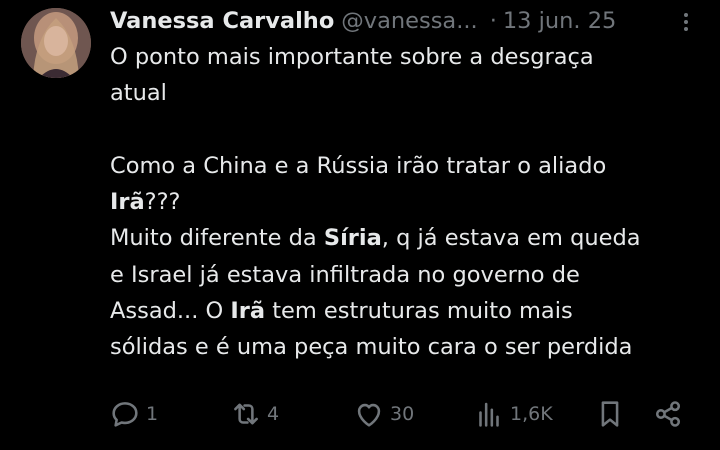 The width and height of the screenshot is (720, 450). I want to click on share-icon, so click(668, 414).